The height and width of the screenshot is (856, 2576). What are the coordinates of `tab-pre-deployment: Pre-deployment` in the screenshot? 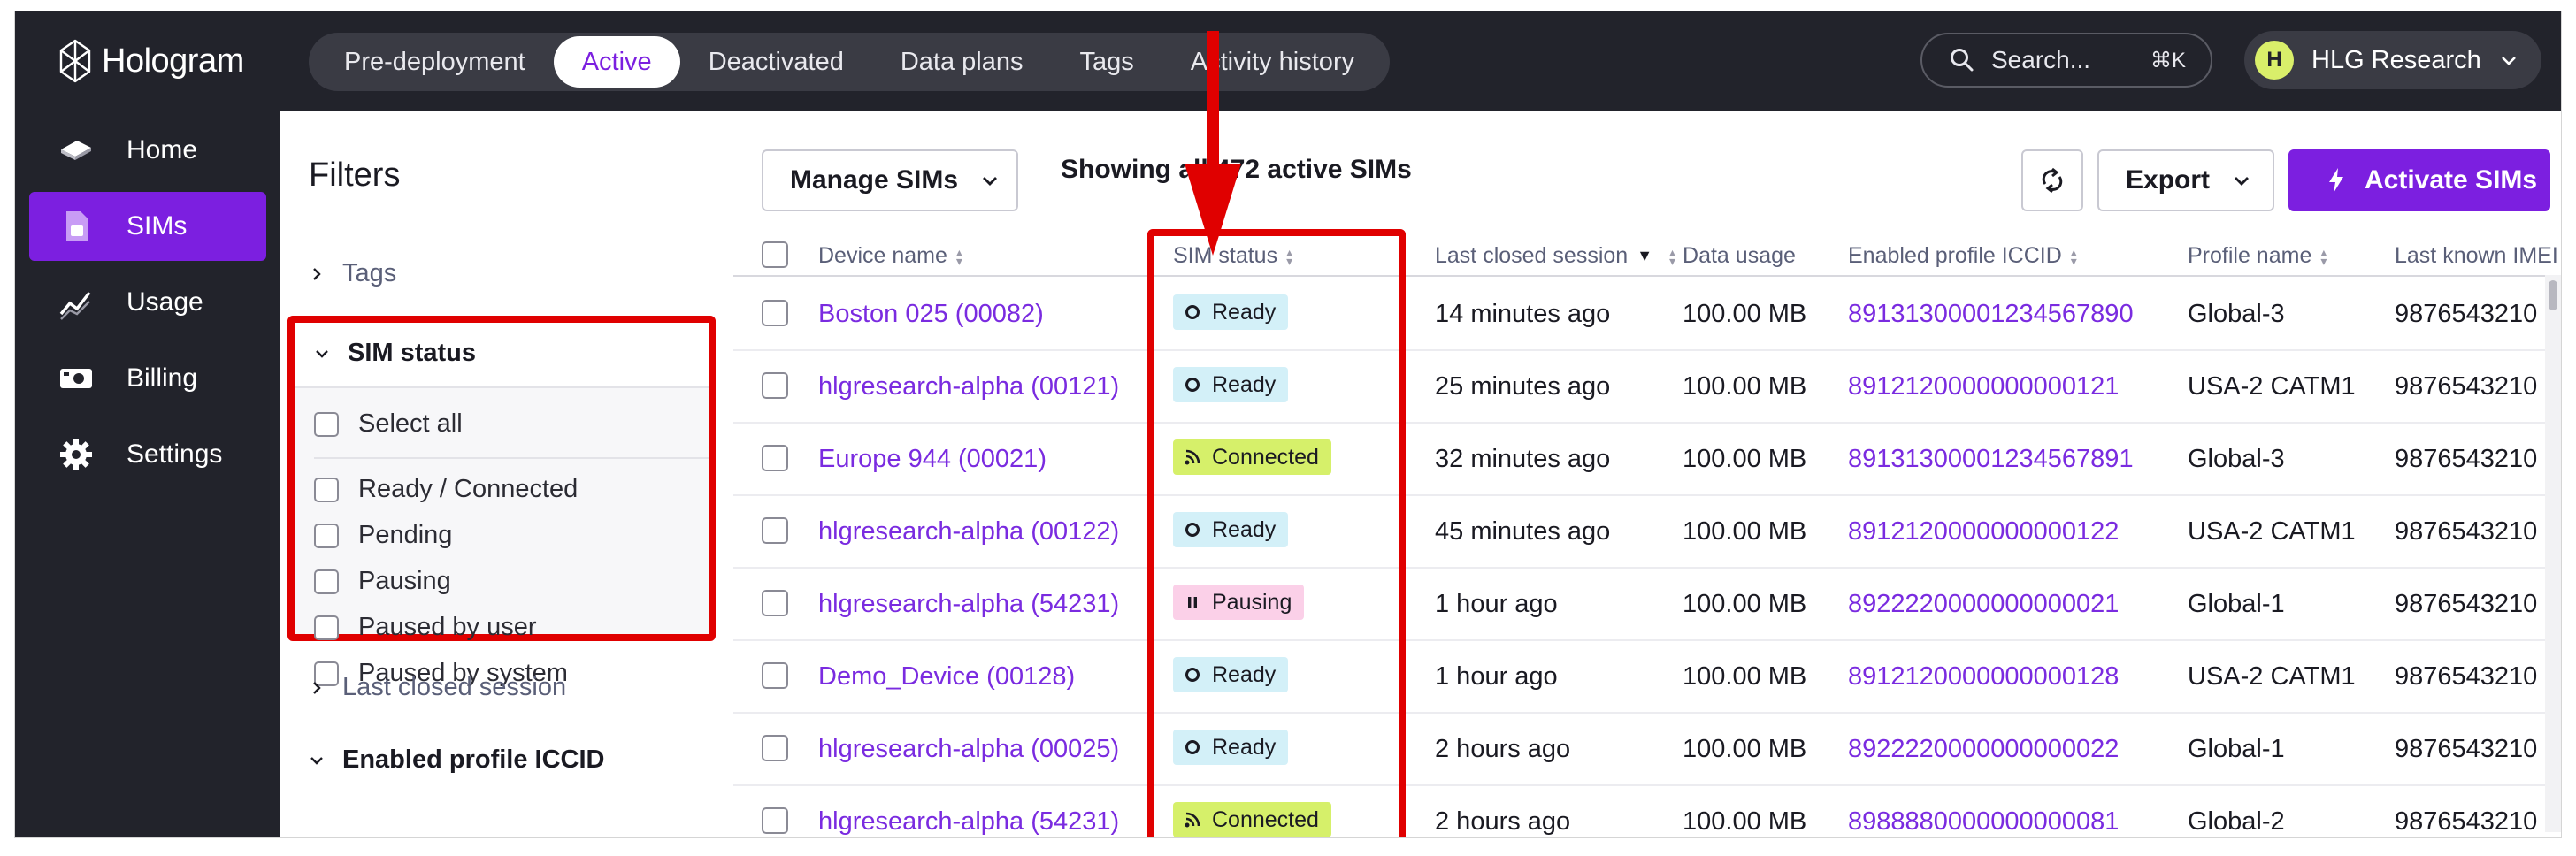 It's located at (435, 62).